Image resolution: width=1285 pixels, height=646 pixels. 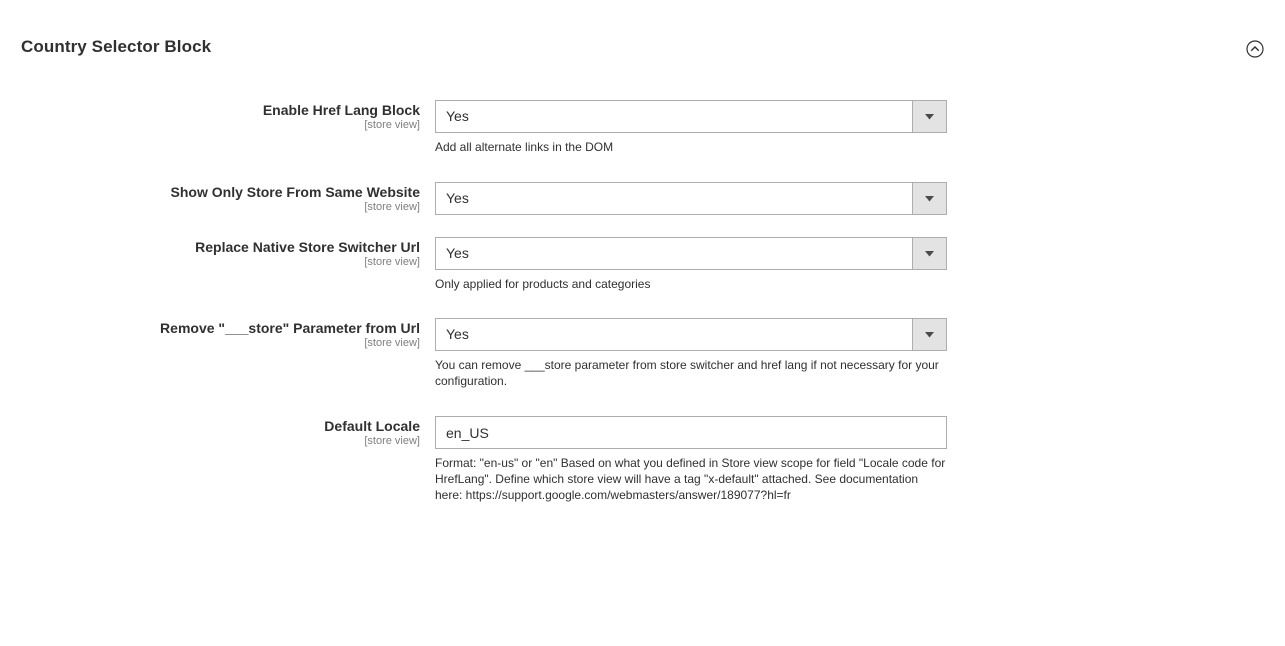 I want to click on section-header: Country Selector Block, so click(x=642, y=49).